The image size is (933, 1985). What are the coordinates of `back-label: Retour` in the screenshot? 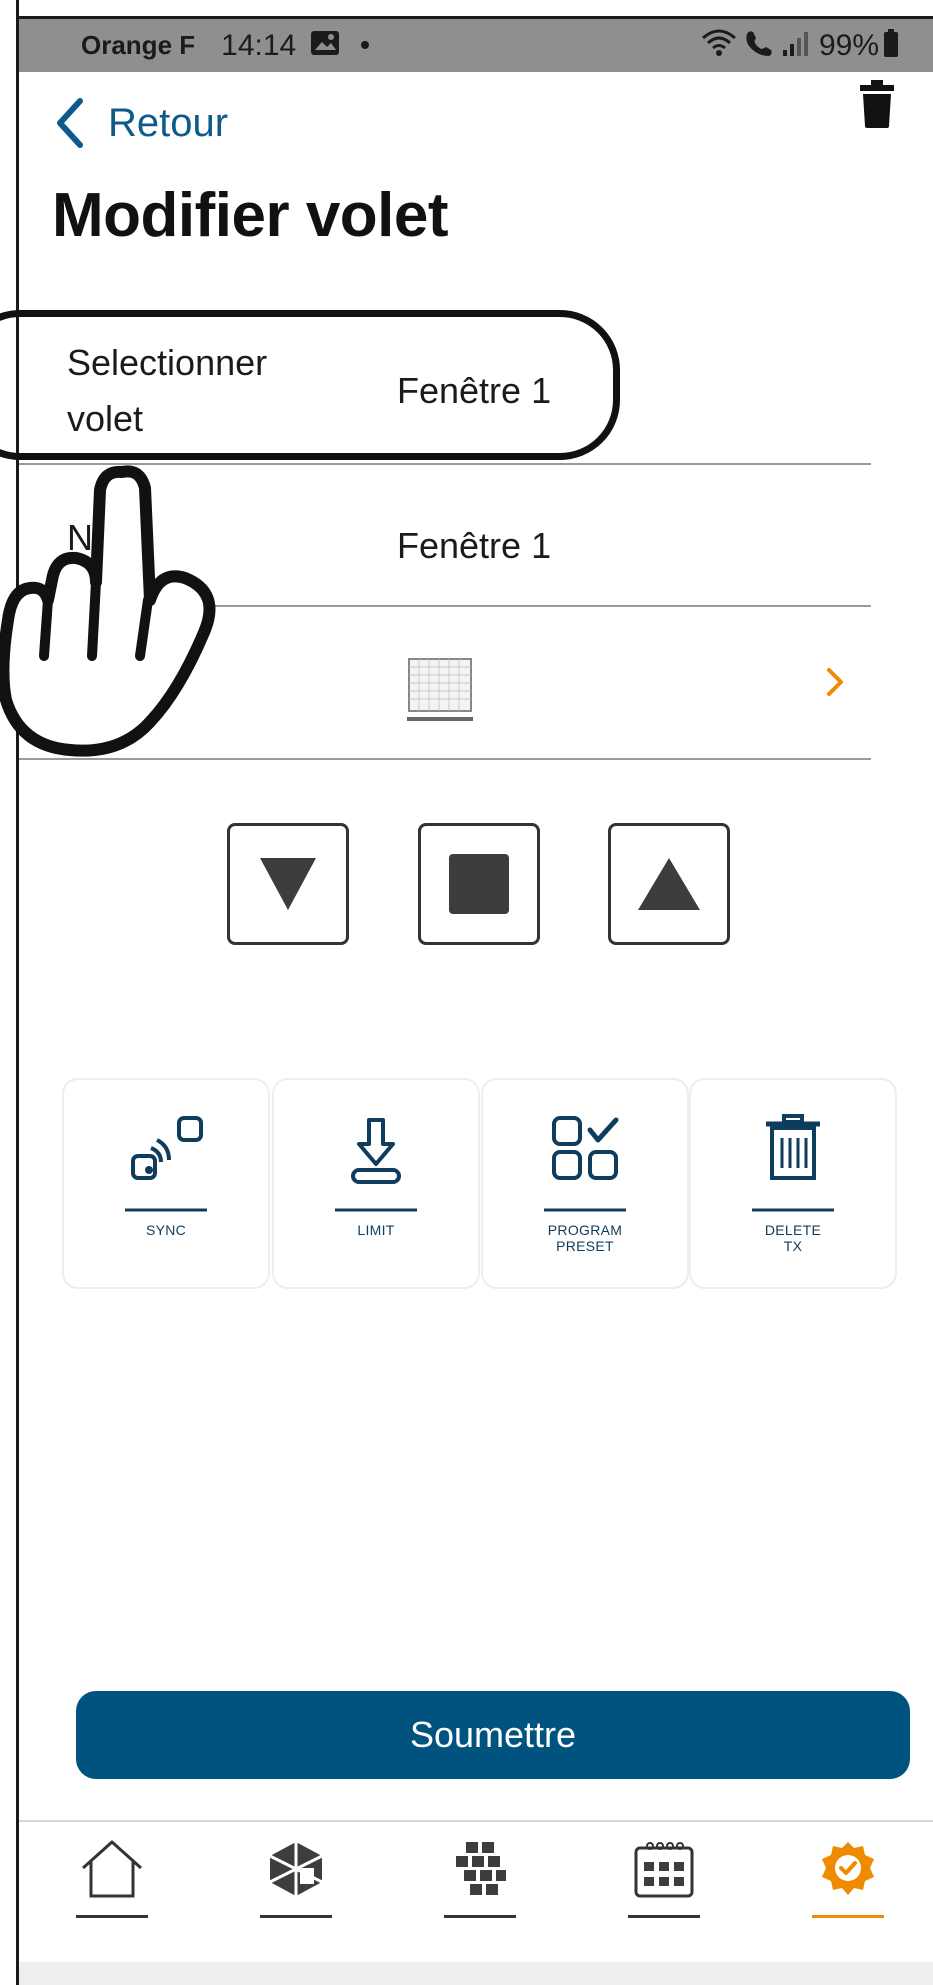 It's located at (168, 122).